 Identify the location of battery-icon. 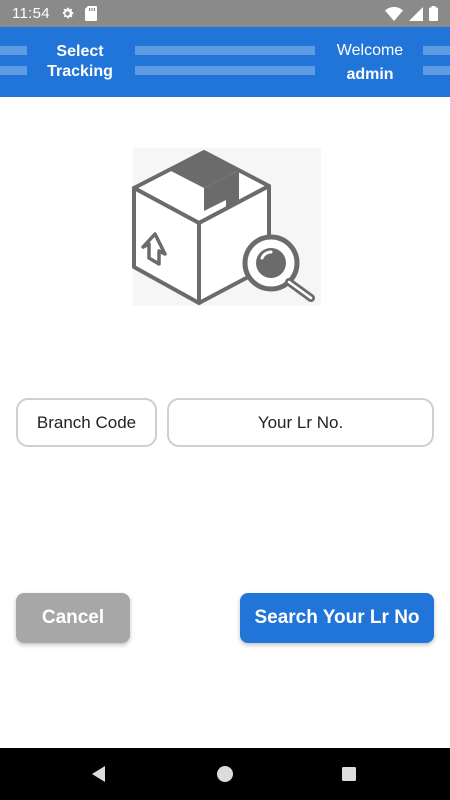
(433, 13).